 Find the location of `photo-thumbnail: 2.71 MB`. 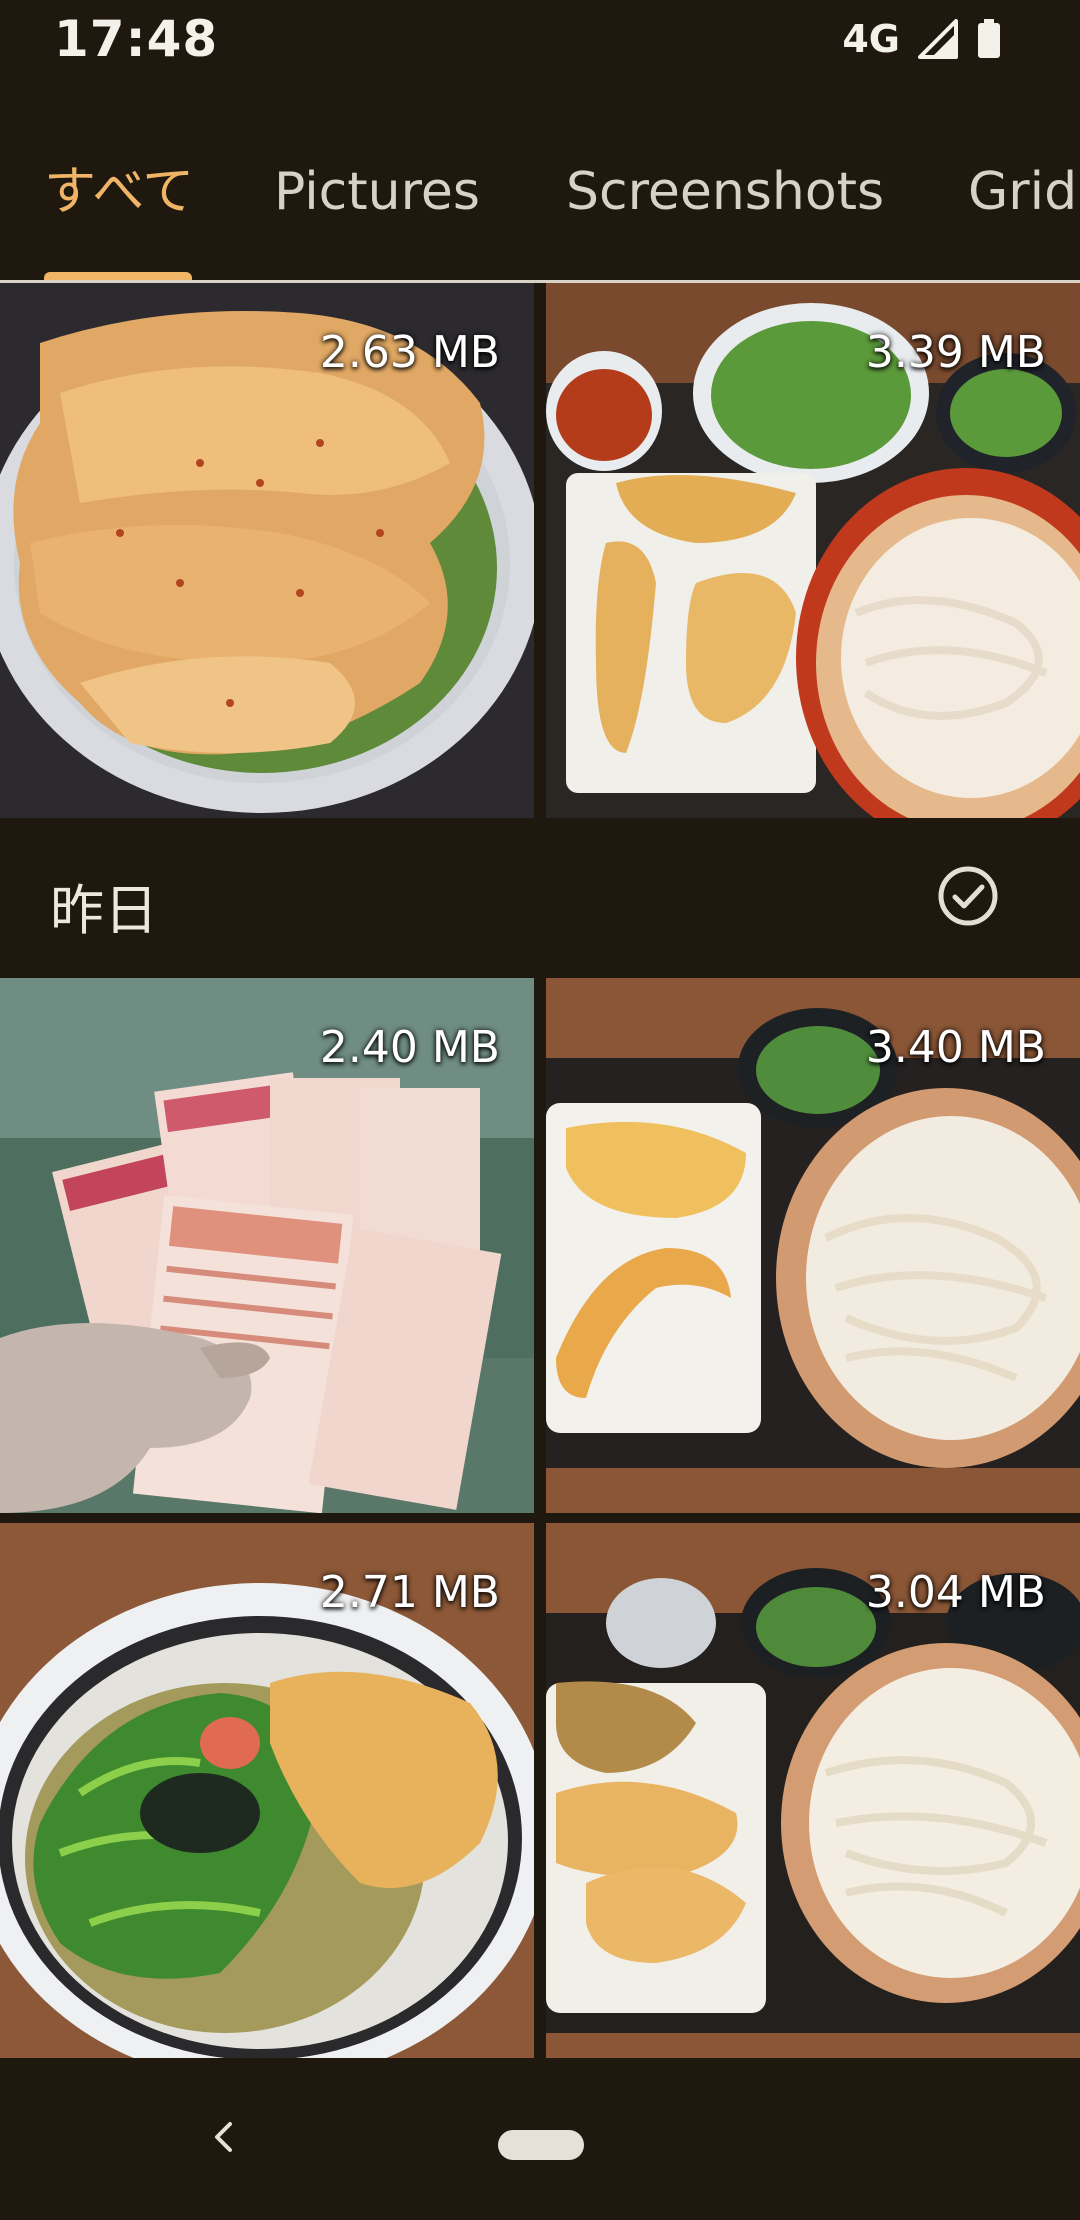

photo-thumbnail: 2.71 MB is located at coordinates (267, 1790).